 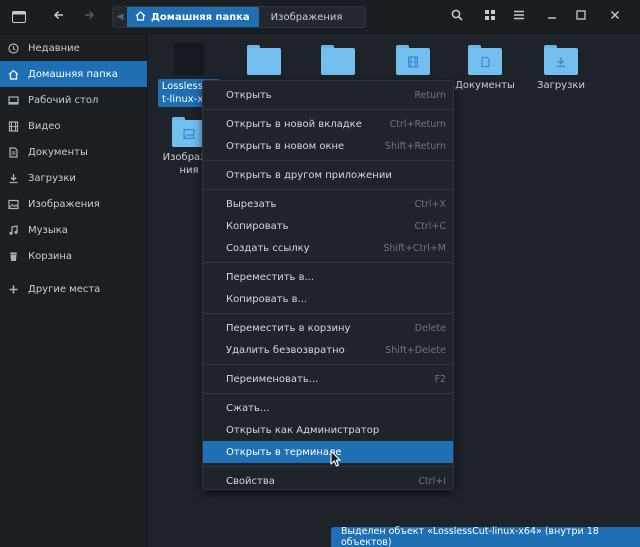 I want to click on menu-item-copy: Копировать Ctrl+C, so click(x=328, y=226).